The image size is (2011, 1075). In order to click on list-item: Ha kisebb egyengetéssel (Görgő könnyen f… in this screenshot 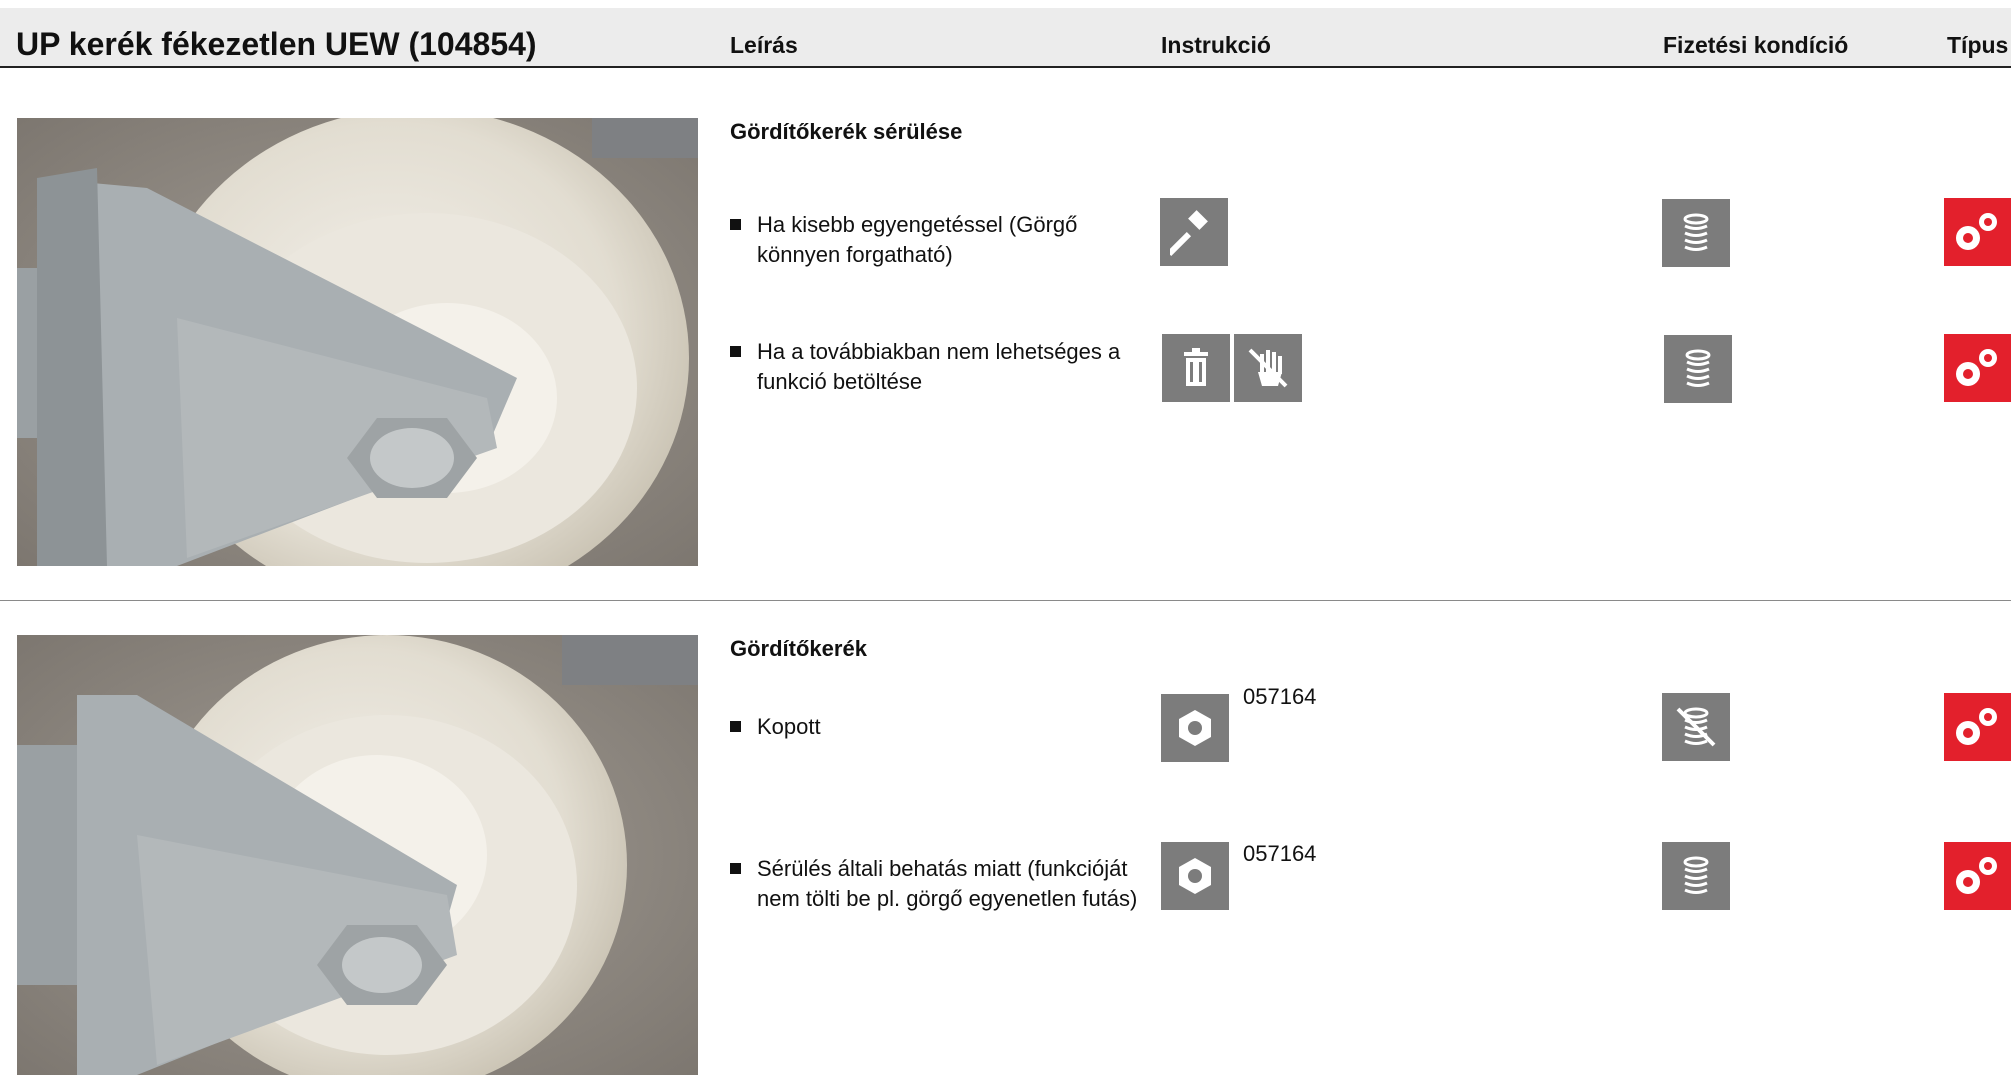, I will do `click(935, 240)`.